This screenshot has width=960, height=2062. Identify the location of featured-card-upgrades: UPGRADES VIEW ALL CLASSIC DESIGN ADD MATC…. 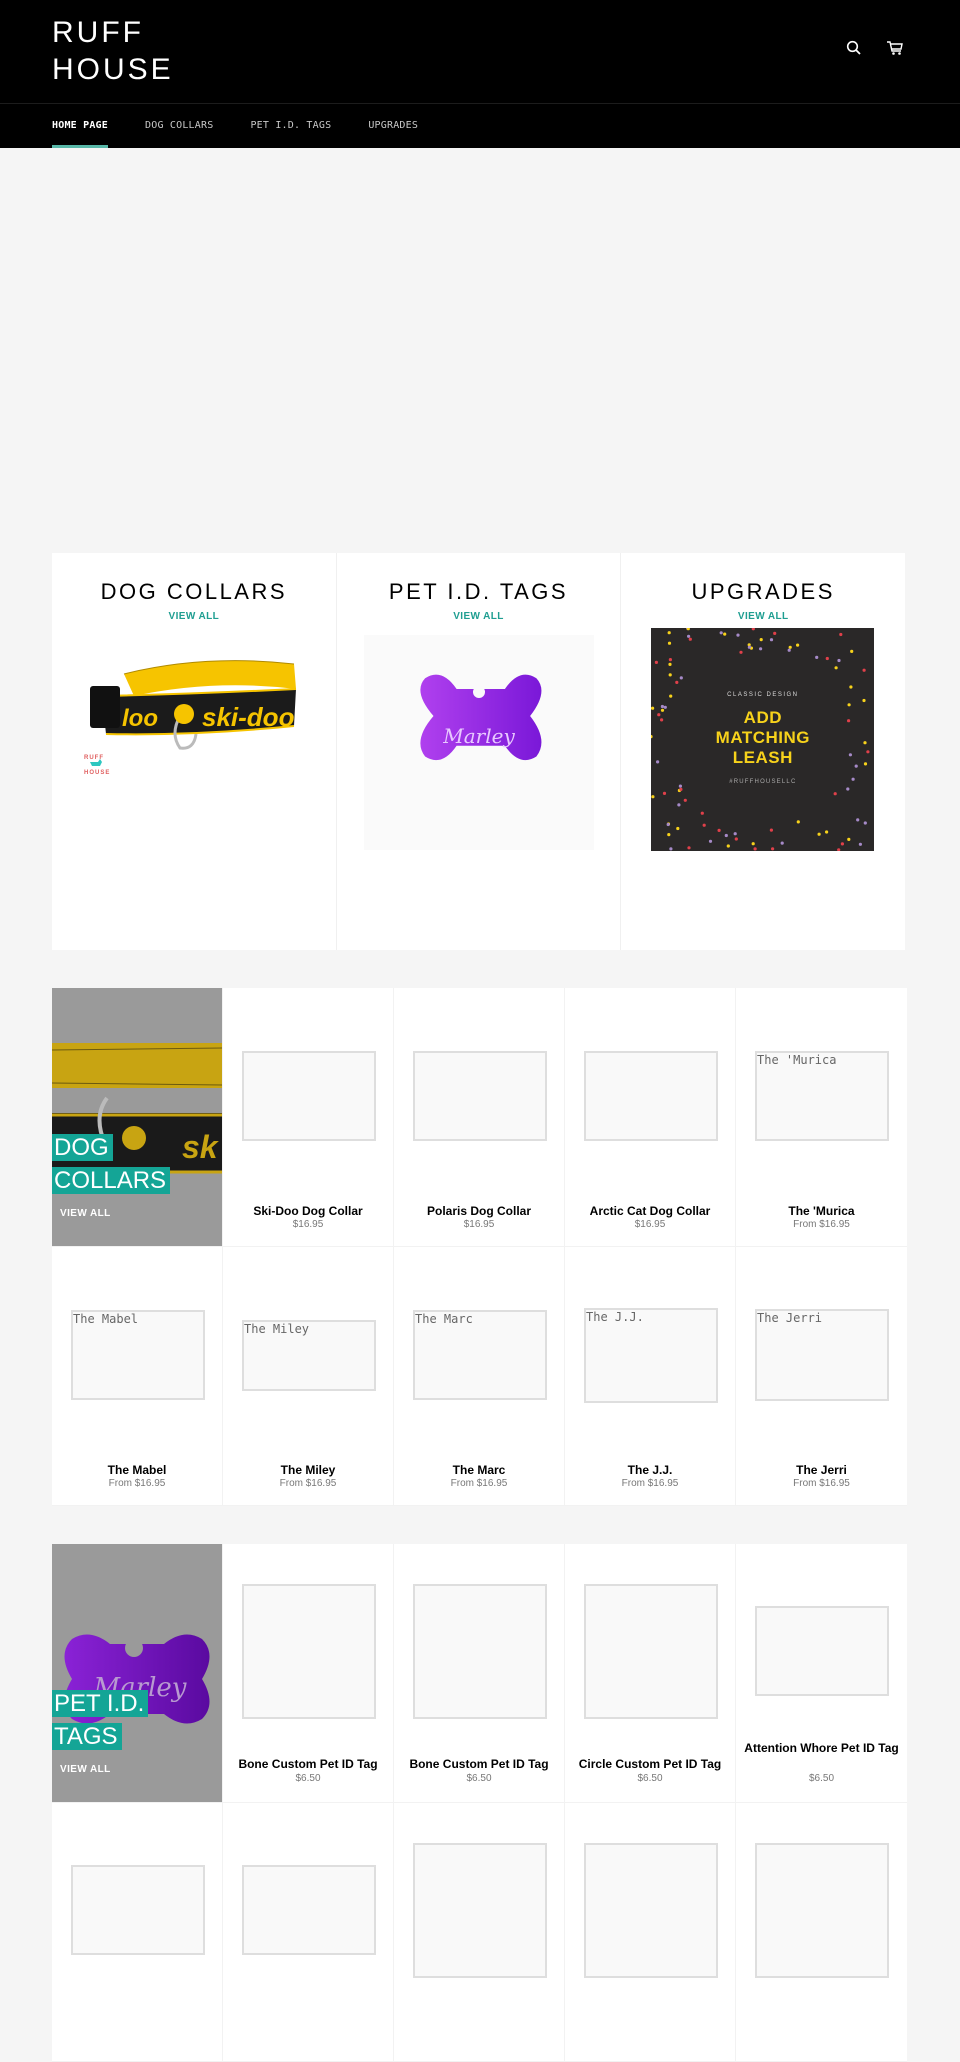
(763, 751).